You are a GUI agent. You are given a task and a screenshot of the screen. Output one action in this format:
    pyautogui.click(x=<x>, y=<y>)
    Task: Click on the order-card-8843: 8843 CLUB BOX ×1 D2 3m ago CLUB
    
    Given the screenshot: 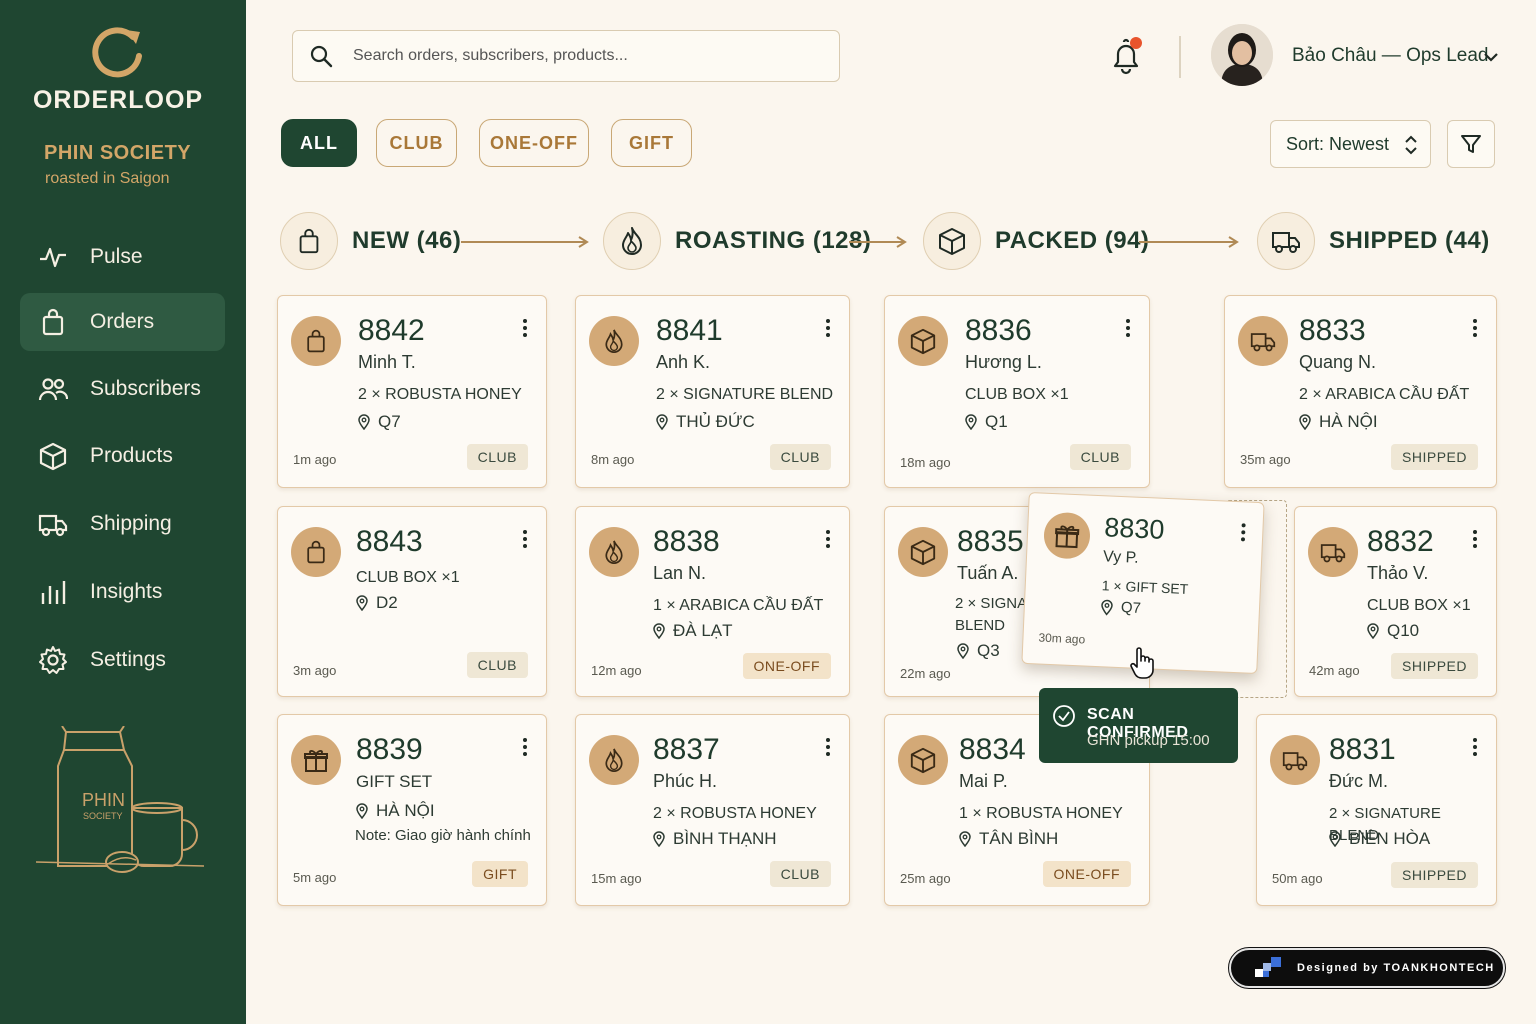 What is the action you would take?
    pyautogui.click(x=412, y=601)
    